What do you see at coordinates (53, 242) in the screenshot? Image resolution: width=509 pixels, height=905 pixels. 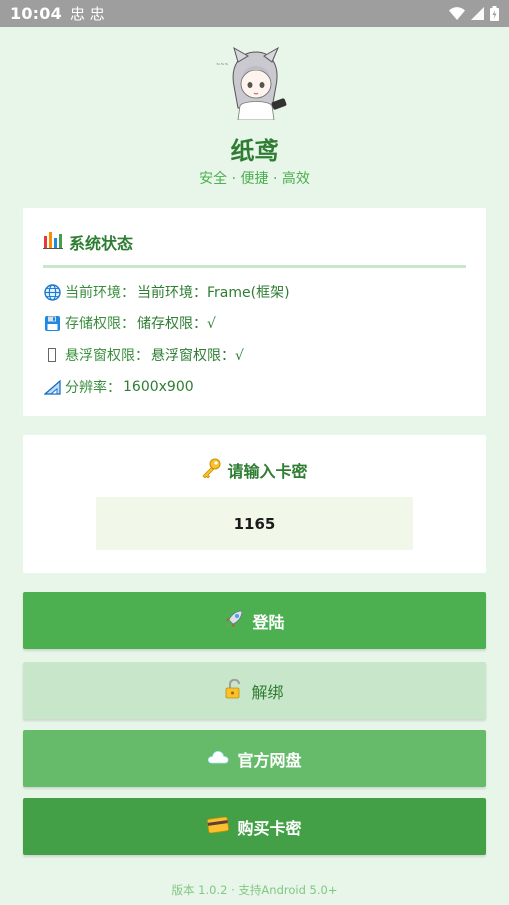 I see `bar-chart-icon` at bounding box center [53, 242].